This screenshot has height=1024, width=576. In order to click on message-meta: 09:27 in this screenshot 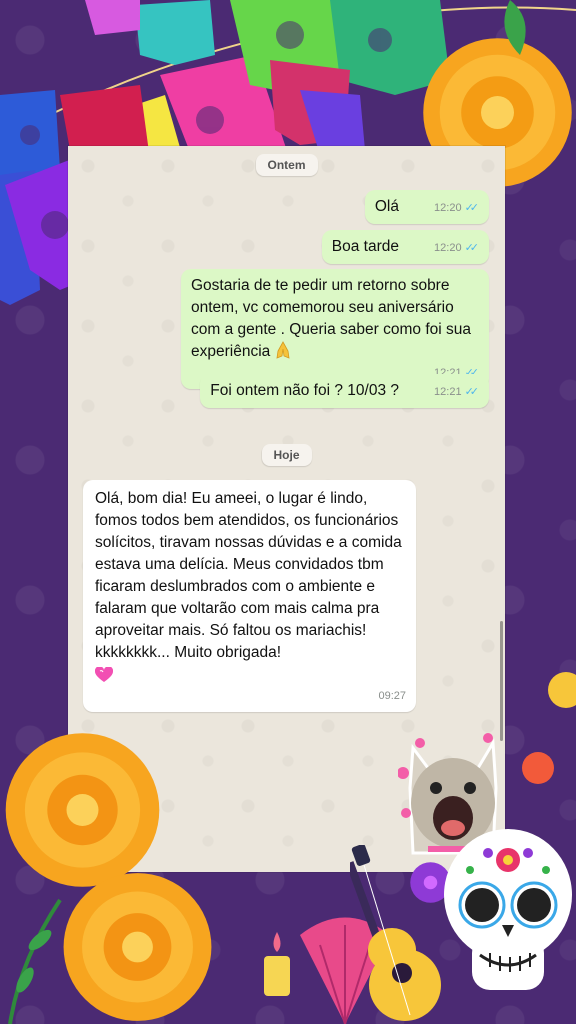, I will do `click(392, 696)`.